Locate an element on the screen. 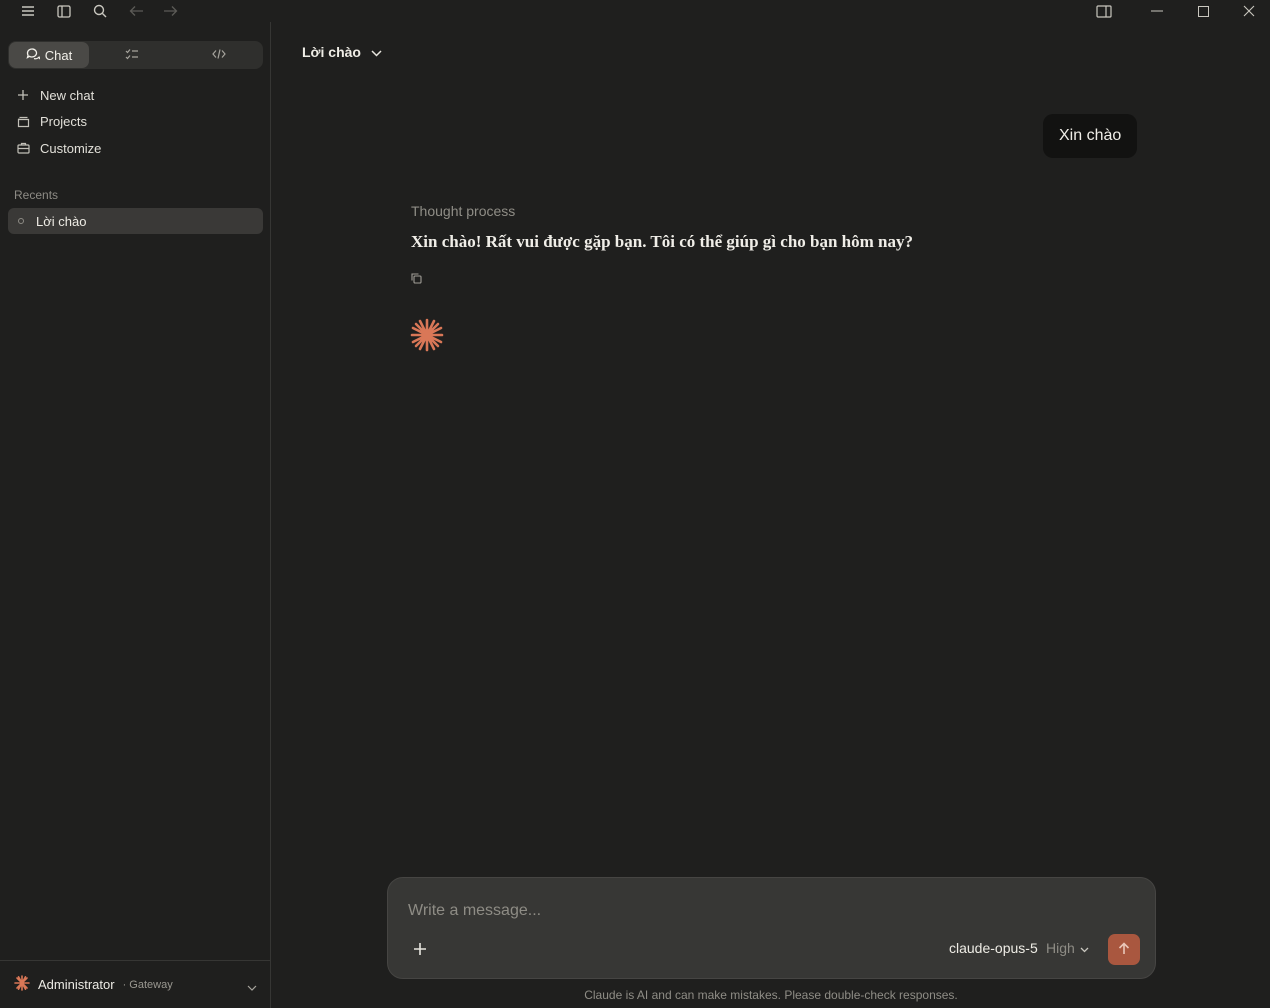 Image resolution: width=1270 pixels, height=1008 pixels. sidebar-item-label: Projects is located at coordinates (63, 121).